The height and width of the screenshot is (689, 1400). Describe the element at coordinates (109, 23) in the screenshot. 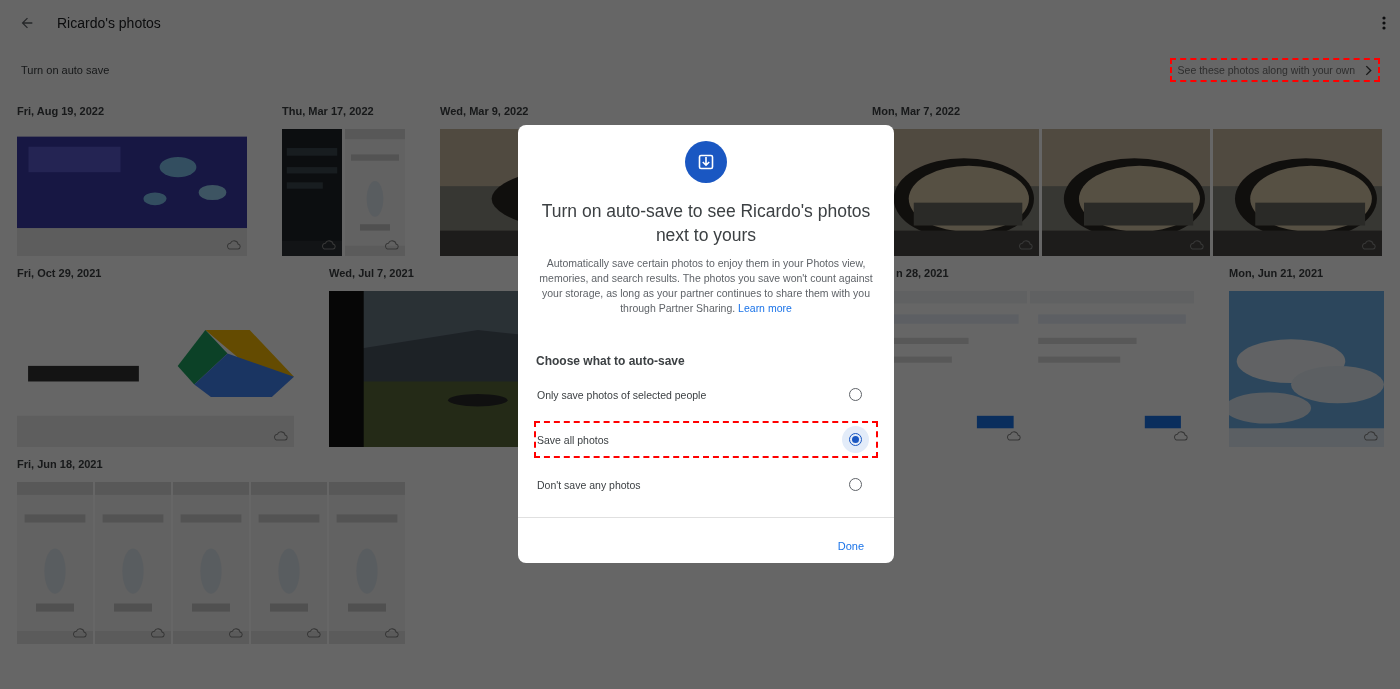

I see `page-title: Ricardo's photos` at that location.